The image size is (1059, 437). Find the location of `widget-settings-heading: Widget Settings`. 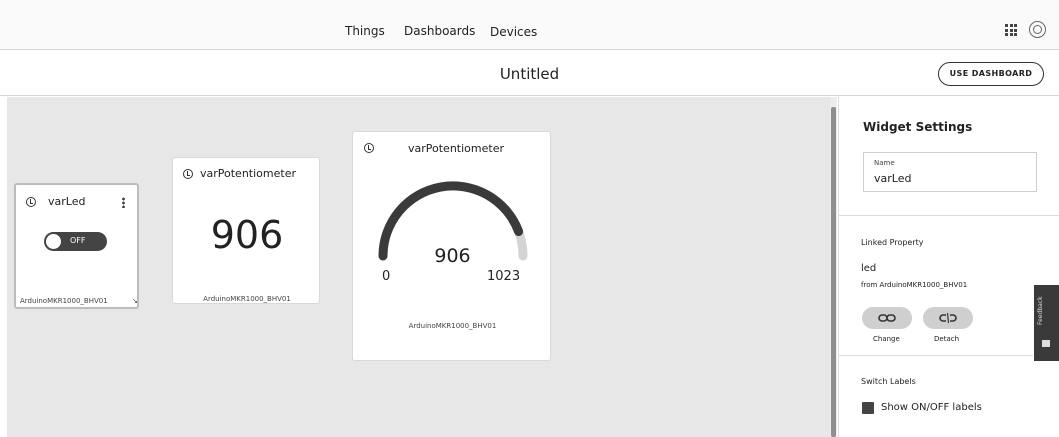

widget-settings-heading: Widget Settings is located at coordinates (918, 127).